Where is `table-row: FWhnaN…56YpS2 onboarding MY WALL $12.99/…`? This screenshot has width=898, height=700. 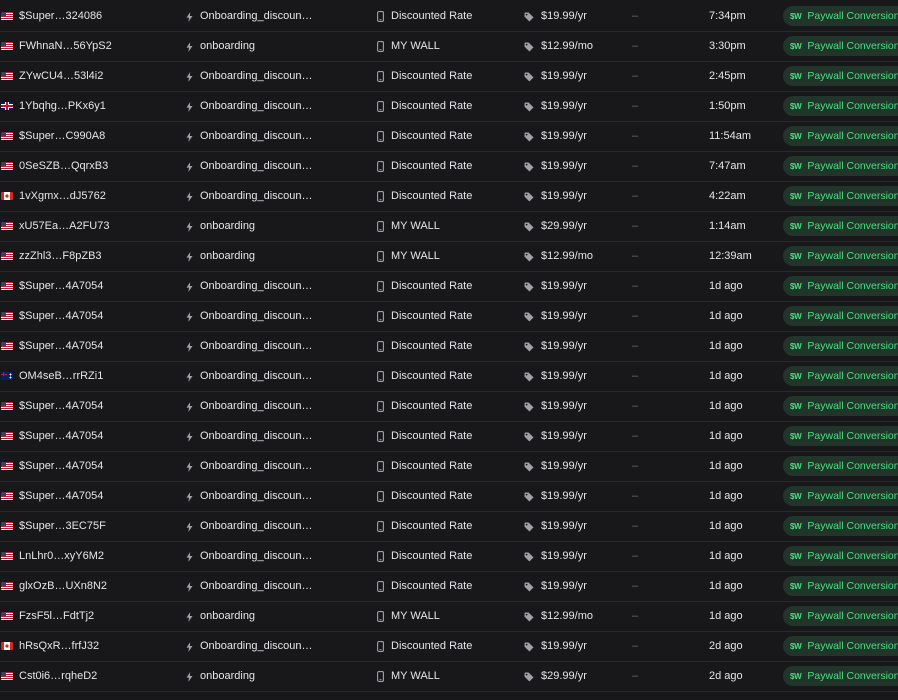 table-row: FWhnaN…56YpS2 onboarding MY WALL $12.99/… is located at coordinates (449, 47).